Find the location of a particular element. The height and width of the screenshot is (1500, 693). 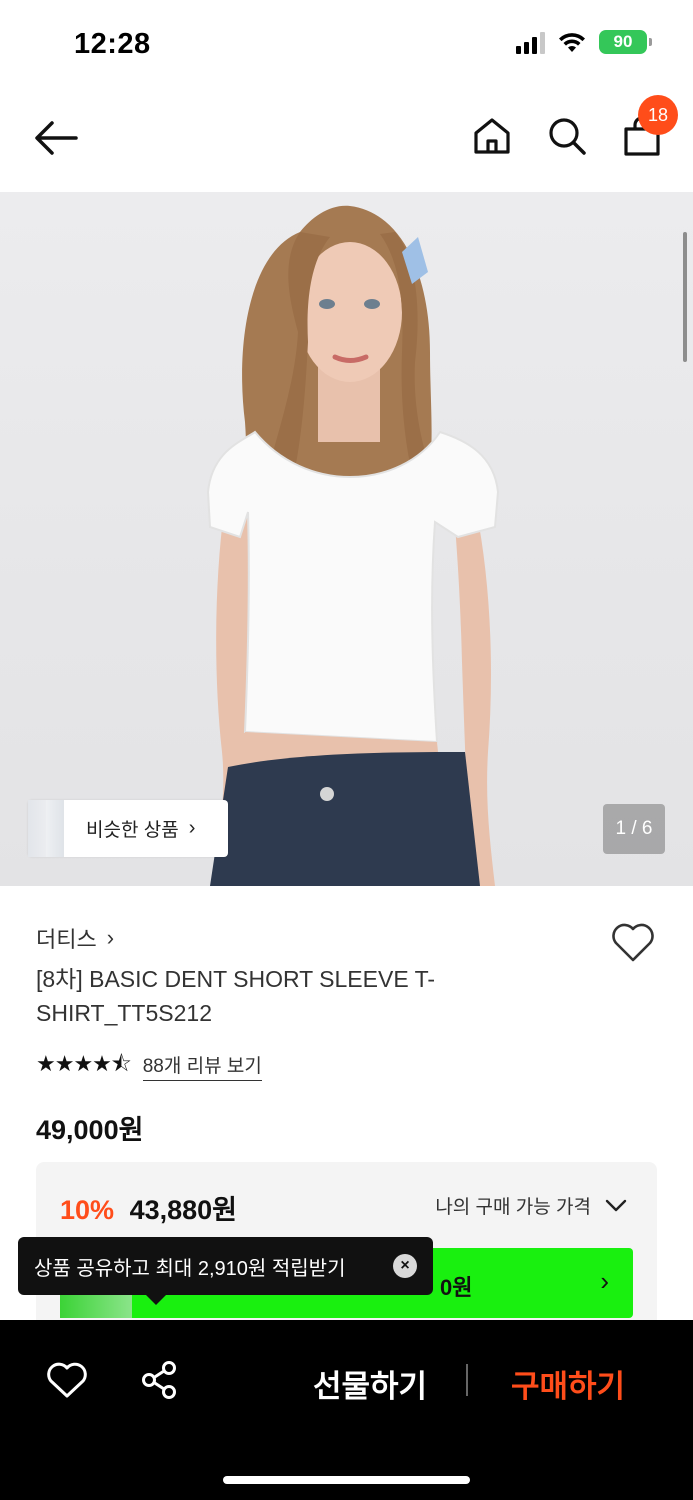

home-indicator is located at coordinates (346, 1480).